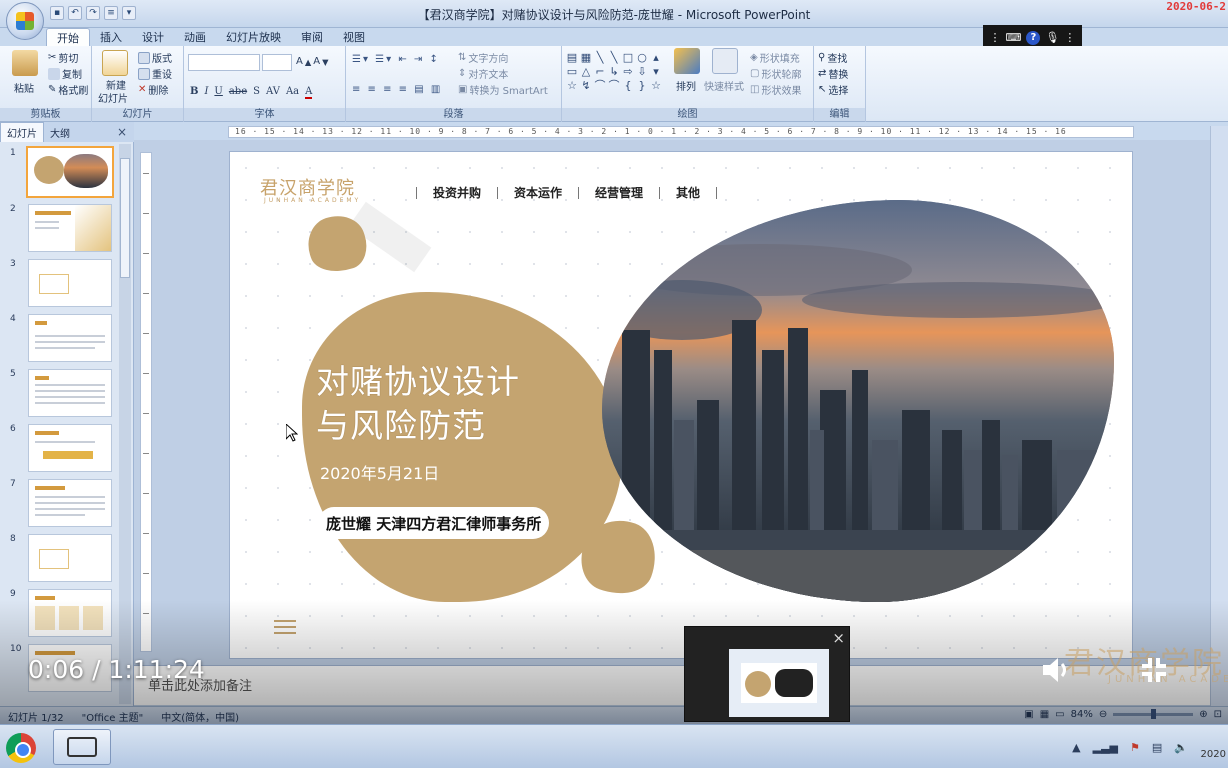 The image size is (1228, 768). Describe the element at coordinates (754, 57) in the screenshot. I see `fill-icon: ◈` at that location.